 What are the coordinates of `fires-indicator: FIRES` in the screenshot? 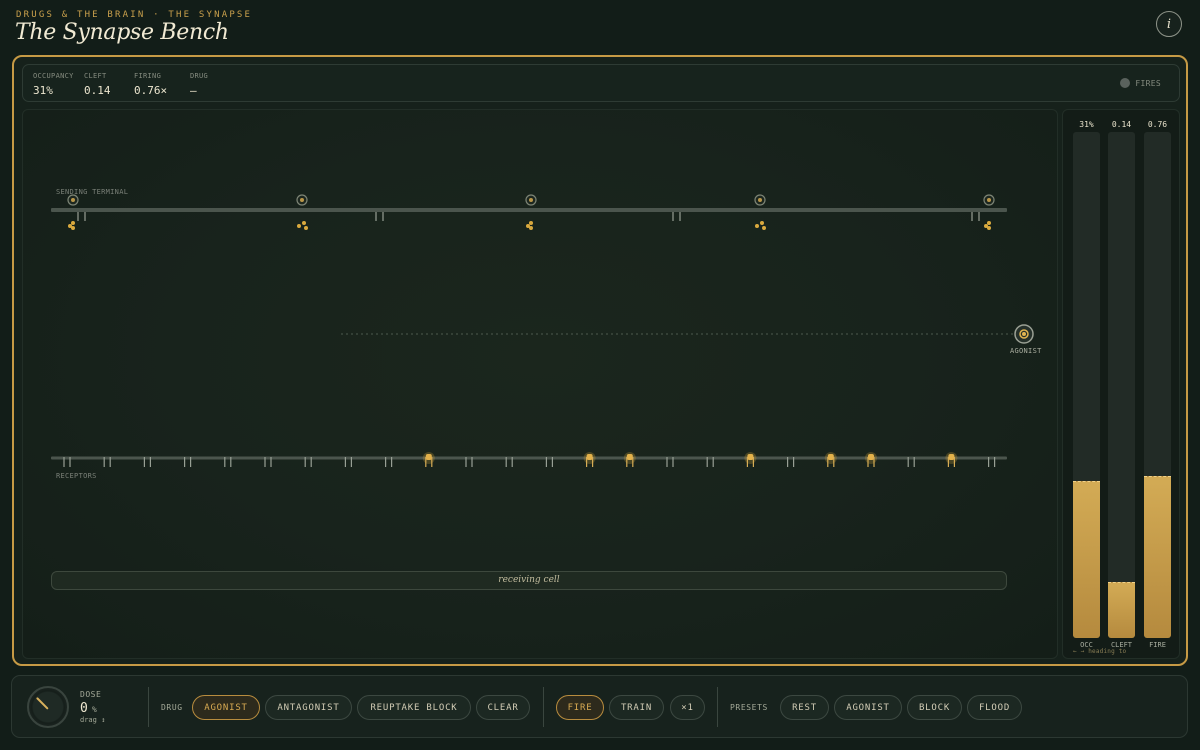 It's located at (1140, 83).